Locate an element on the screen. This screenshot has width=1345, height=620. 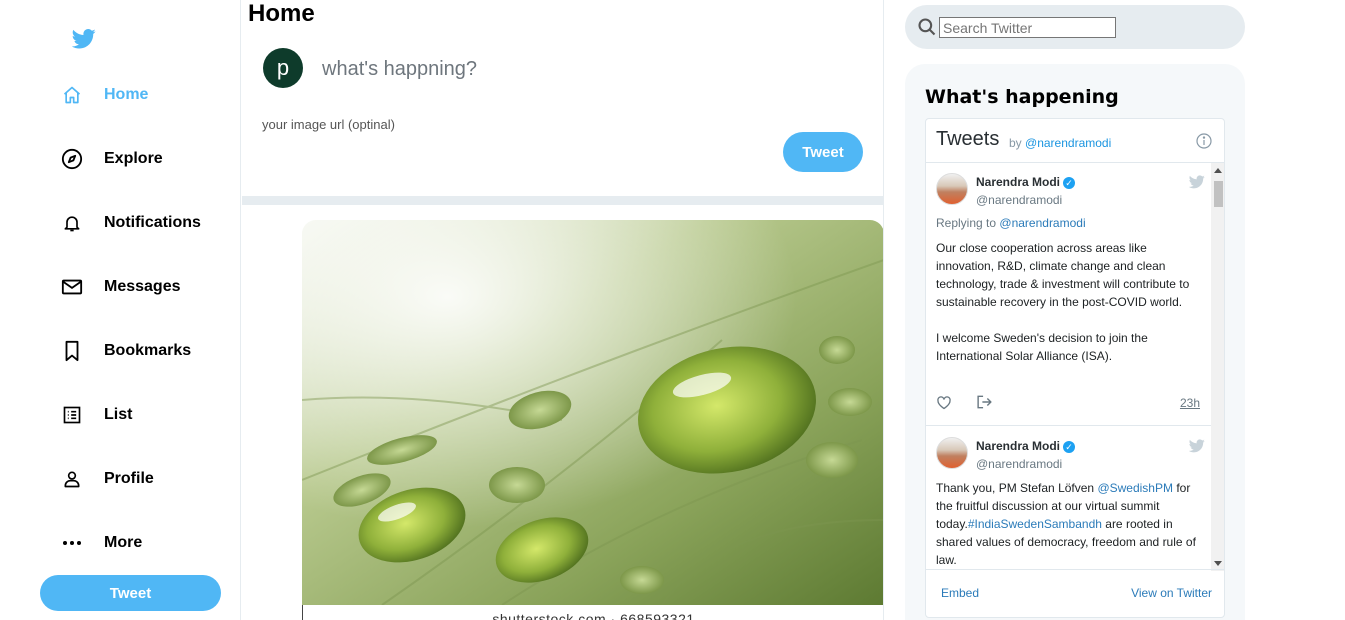
sidebar-tweet-button: Tweet is located at coordinates (130, 593).